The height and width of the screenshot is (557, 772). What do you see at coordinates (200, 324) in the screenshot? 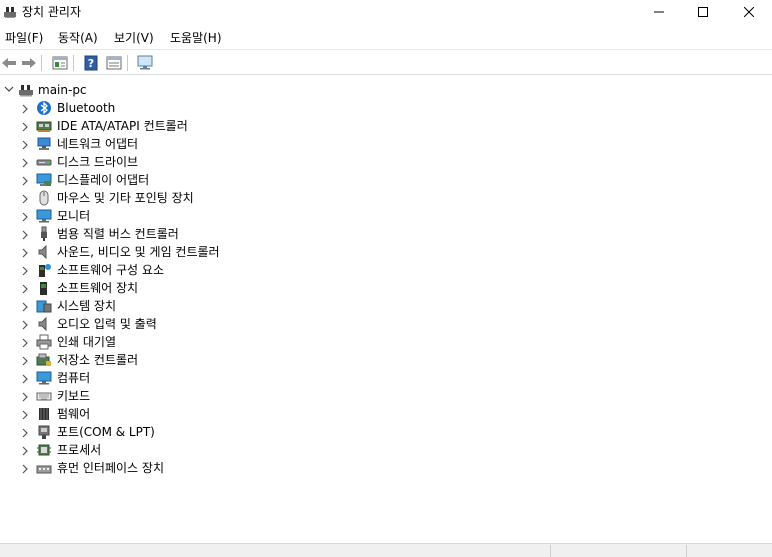
I see `tree-category-row: 오디오 입력 및 출력` at bounding box center [200, 324].